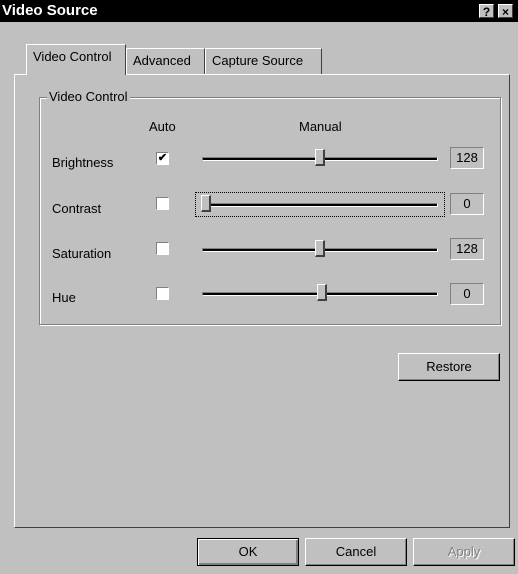  What do you see at coordinates (206, 203) in the screenshot?
I see `contrast-slider-thumb` at bounding box center [206, 203].